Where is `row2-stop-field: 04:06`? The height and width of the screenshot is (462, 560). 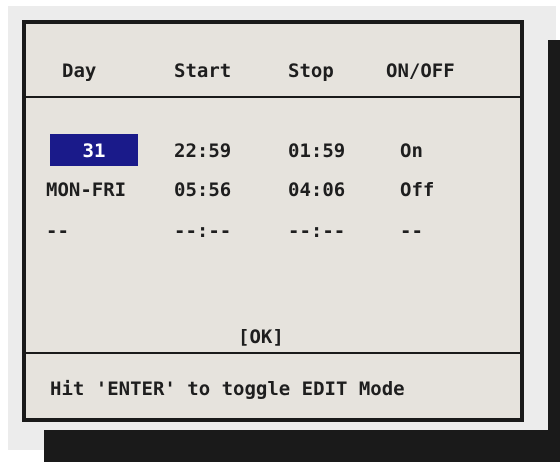
row2-stop-field: 04:06 is located at coordinates (316, 190).